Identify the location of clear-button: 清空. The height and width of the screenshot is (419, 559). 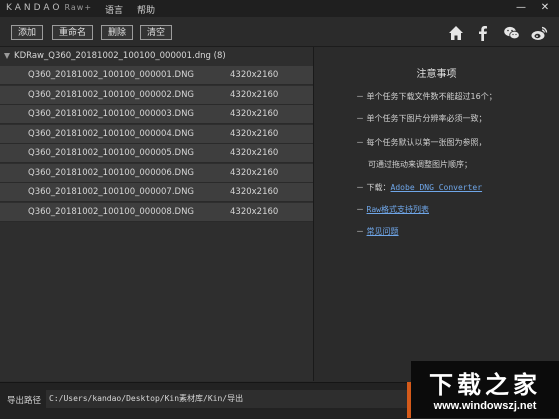
(156, 32).